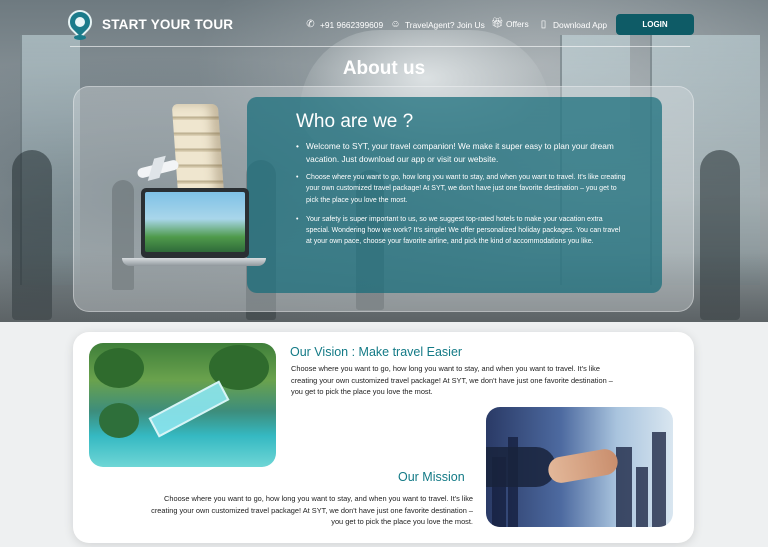 The width and height of the screenshot is (768, 547). What do you see at coordinates (194, 262) in the screenshot?
I see `laptop-base` at bounding box center [194, 262].